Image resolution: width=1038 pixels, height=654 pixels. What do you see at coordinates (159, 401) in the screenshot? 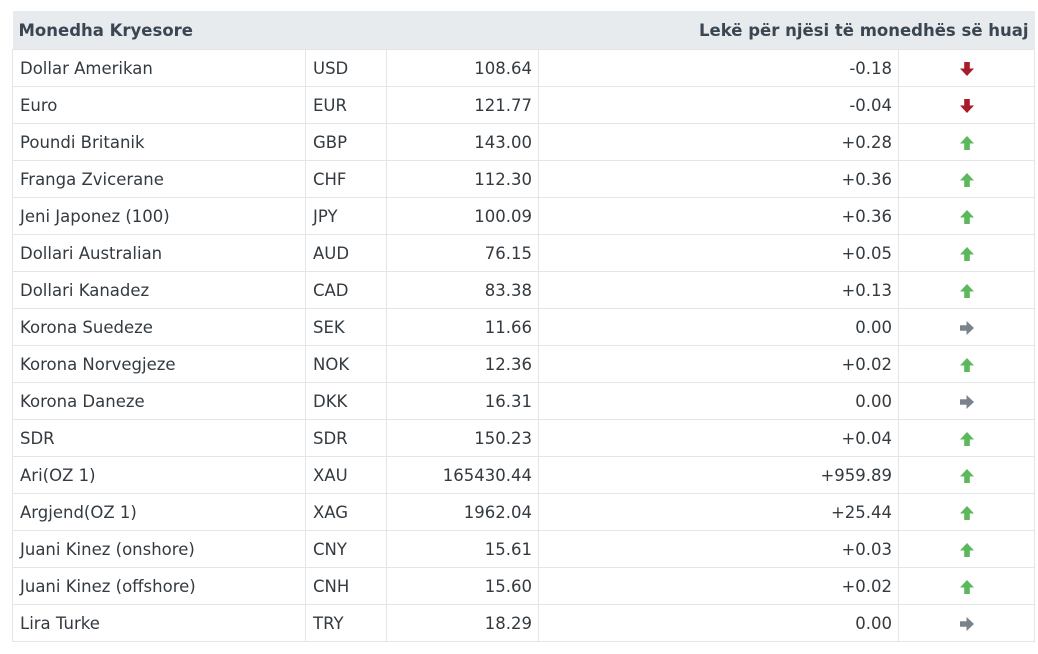
I see `currency-name: Korona Daneze` at bounding box center [159, 401].